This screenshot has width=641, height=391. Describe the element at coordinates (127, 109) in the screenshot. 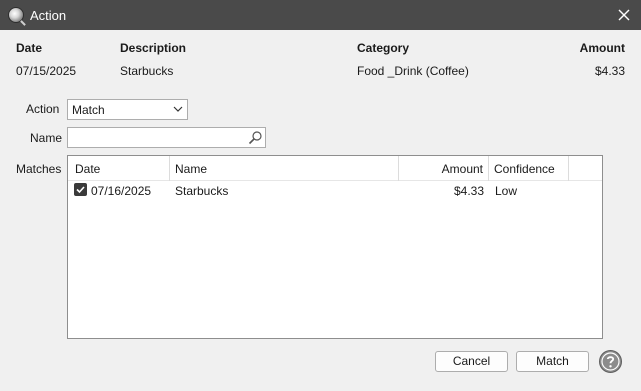

I see `action-select: Match` at that location.